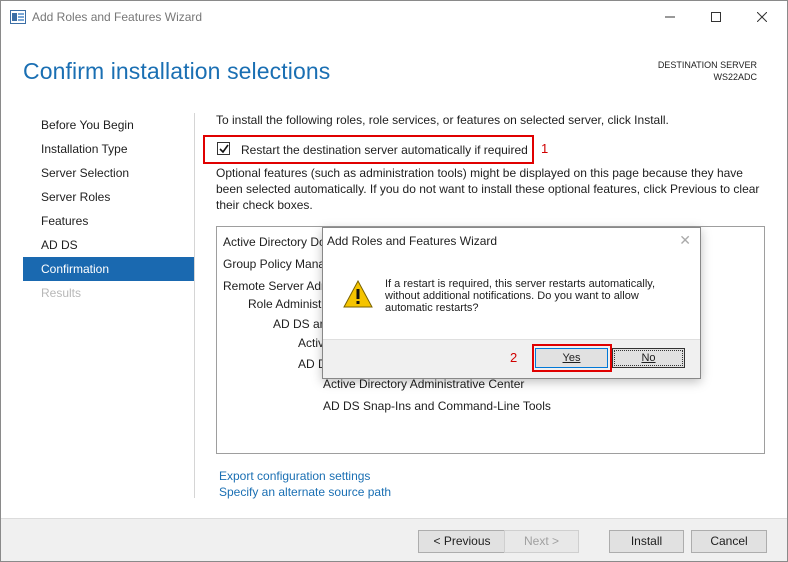 The image size is (788, 562). Describe the element at coordinates (729, 541) in the screenshot. I see `cancel-button: Cancel` at that location.